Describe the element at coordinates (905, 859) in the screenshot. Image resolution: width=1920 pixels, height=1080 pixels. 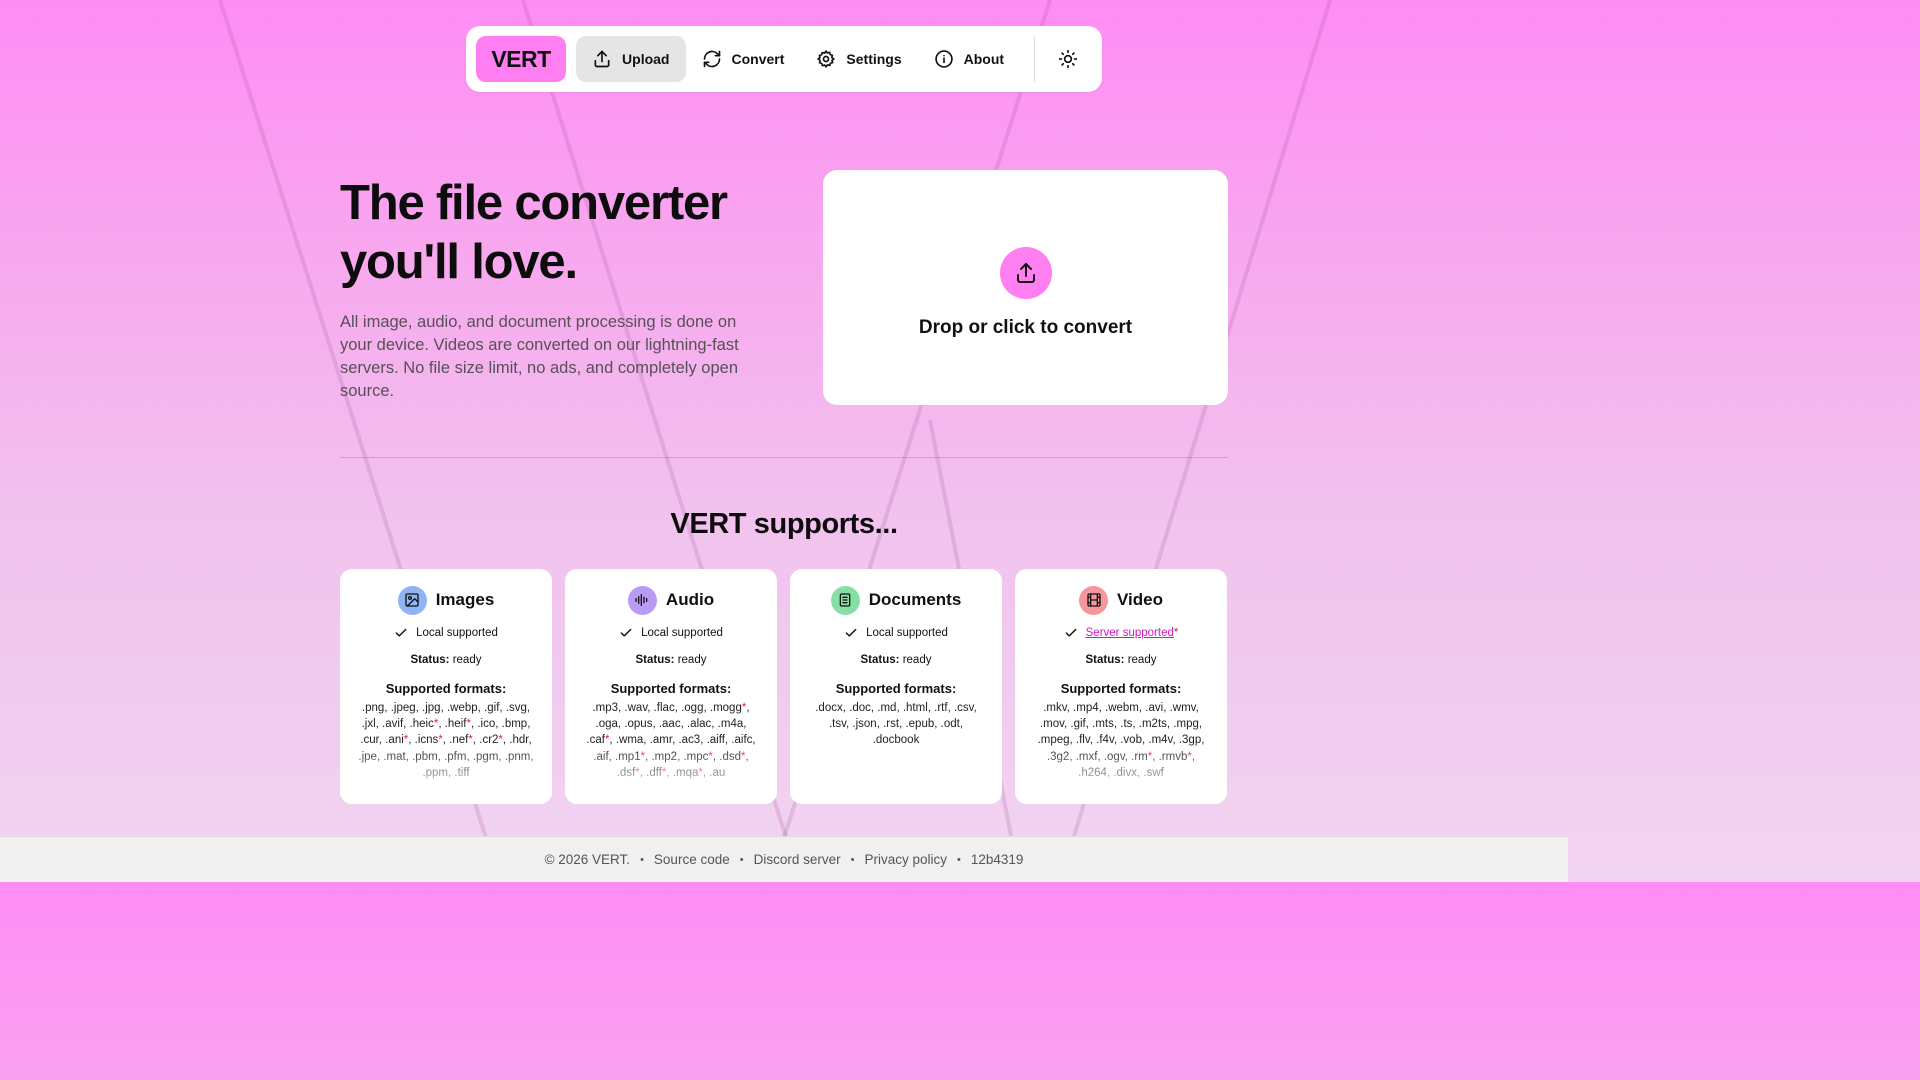
I see `footer-privacy-link: Privacy policy` at that location.